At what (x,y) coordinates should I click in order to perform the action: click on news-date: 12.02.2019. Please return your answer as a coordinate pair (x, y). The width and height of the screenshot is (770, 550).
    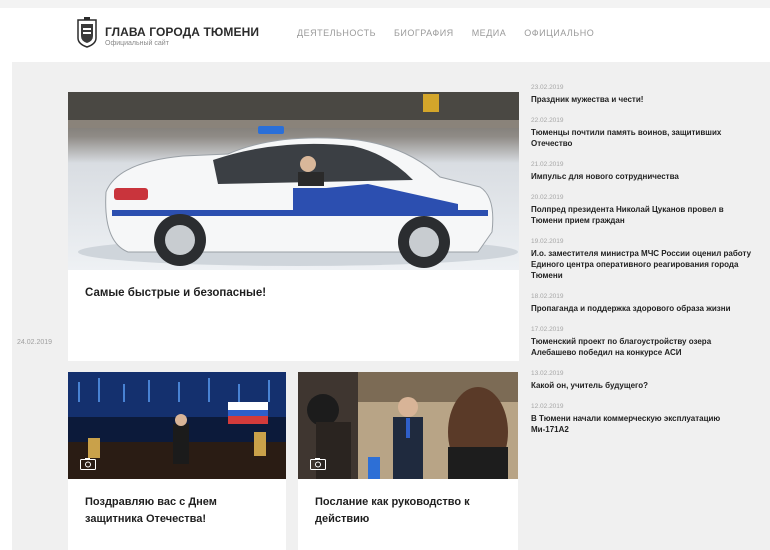
    Looking at the image, I should click on (547, 406).